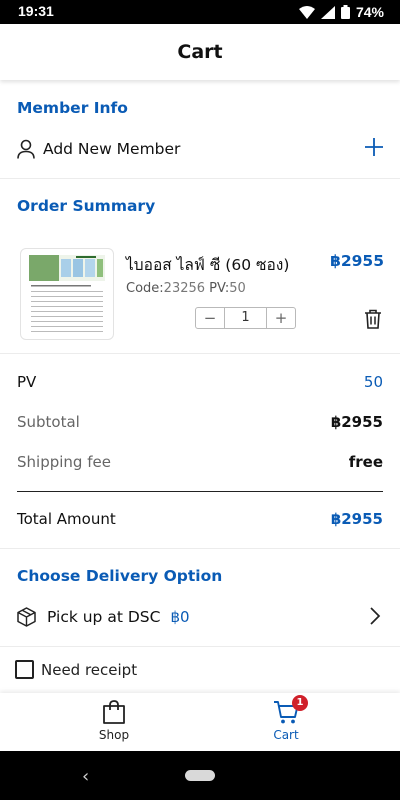 The width and height of the screenshot is (400, 800). Describe the element at coordinates (200, 12) in the screenshot. I see `status-bar: 19:31 74%` at that location.